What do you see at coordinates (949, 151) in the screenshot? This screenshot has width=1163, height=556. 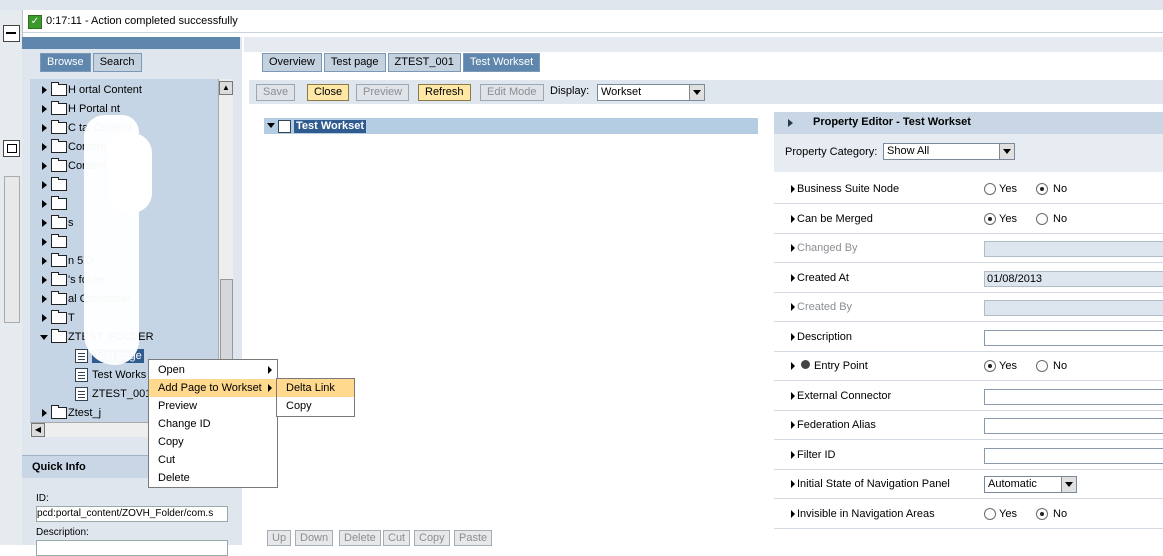 I see `property-category-select: Show All` at bounding box center [949, 151].